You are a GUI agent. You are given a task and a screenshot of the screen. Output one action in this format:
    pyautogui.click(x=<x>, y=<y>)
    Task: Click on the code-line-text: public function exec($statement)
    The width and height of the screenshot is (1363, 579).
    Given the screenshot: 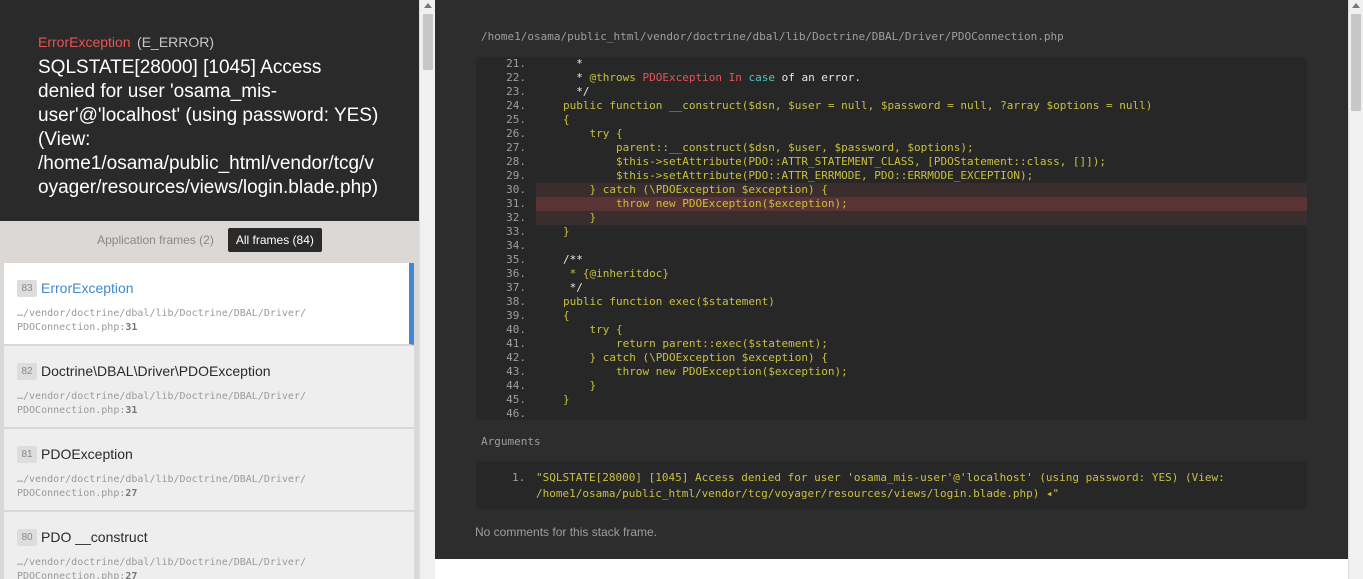 What is the action you would take?
    pyautogui.click(x=669, y=301)
    